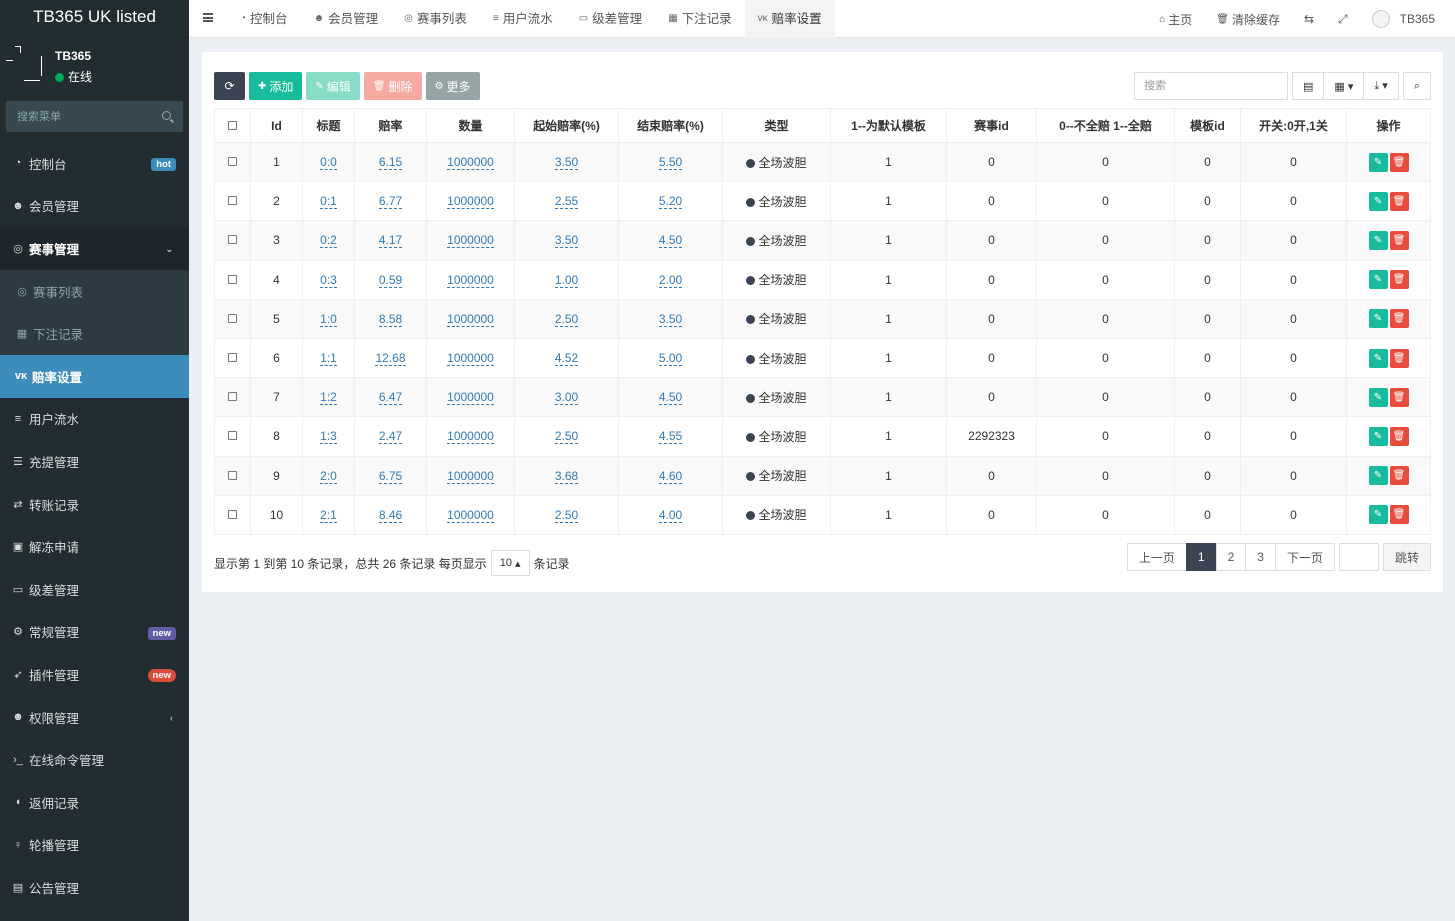 The width and height of the screenshot is (1455, 921). Describe the element at coordinates (94, 333) in the screenshot. I see `sidebar-item-4: ▦ 下注记录` at that location.